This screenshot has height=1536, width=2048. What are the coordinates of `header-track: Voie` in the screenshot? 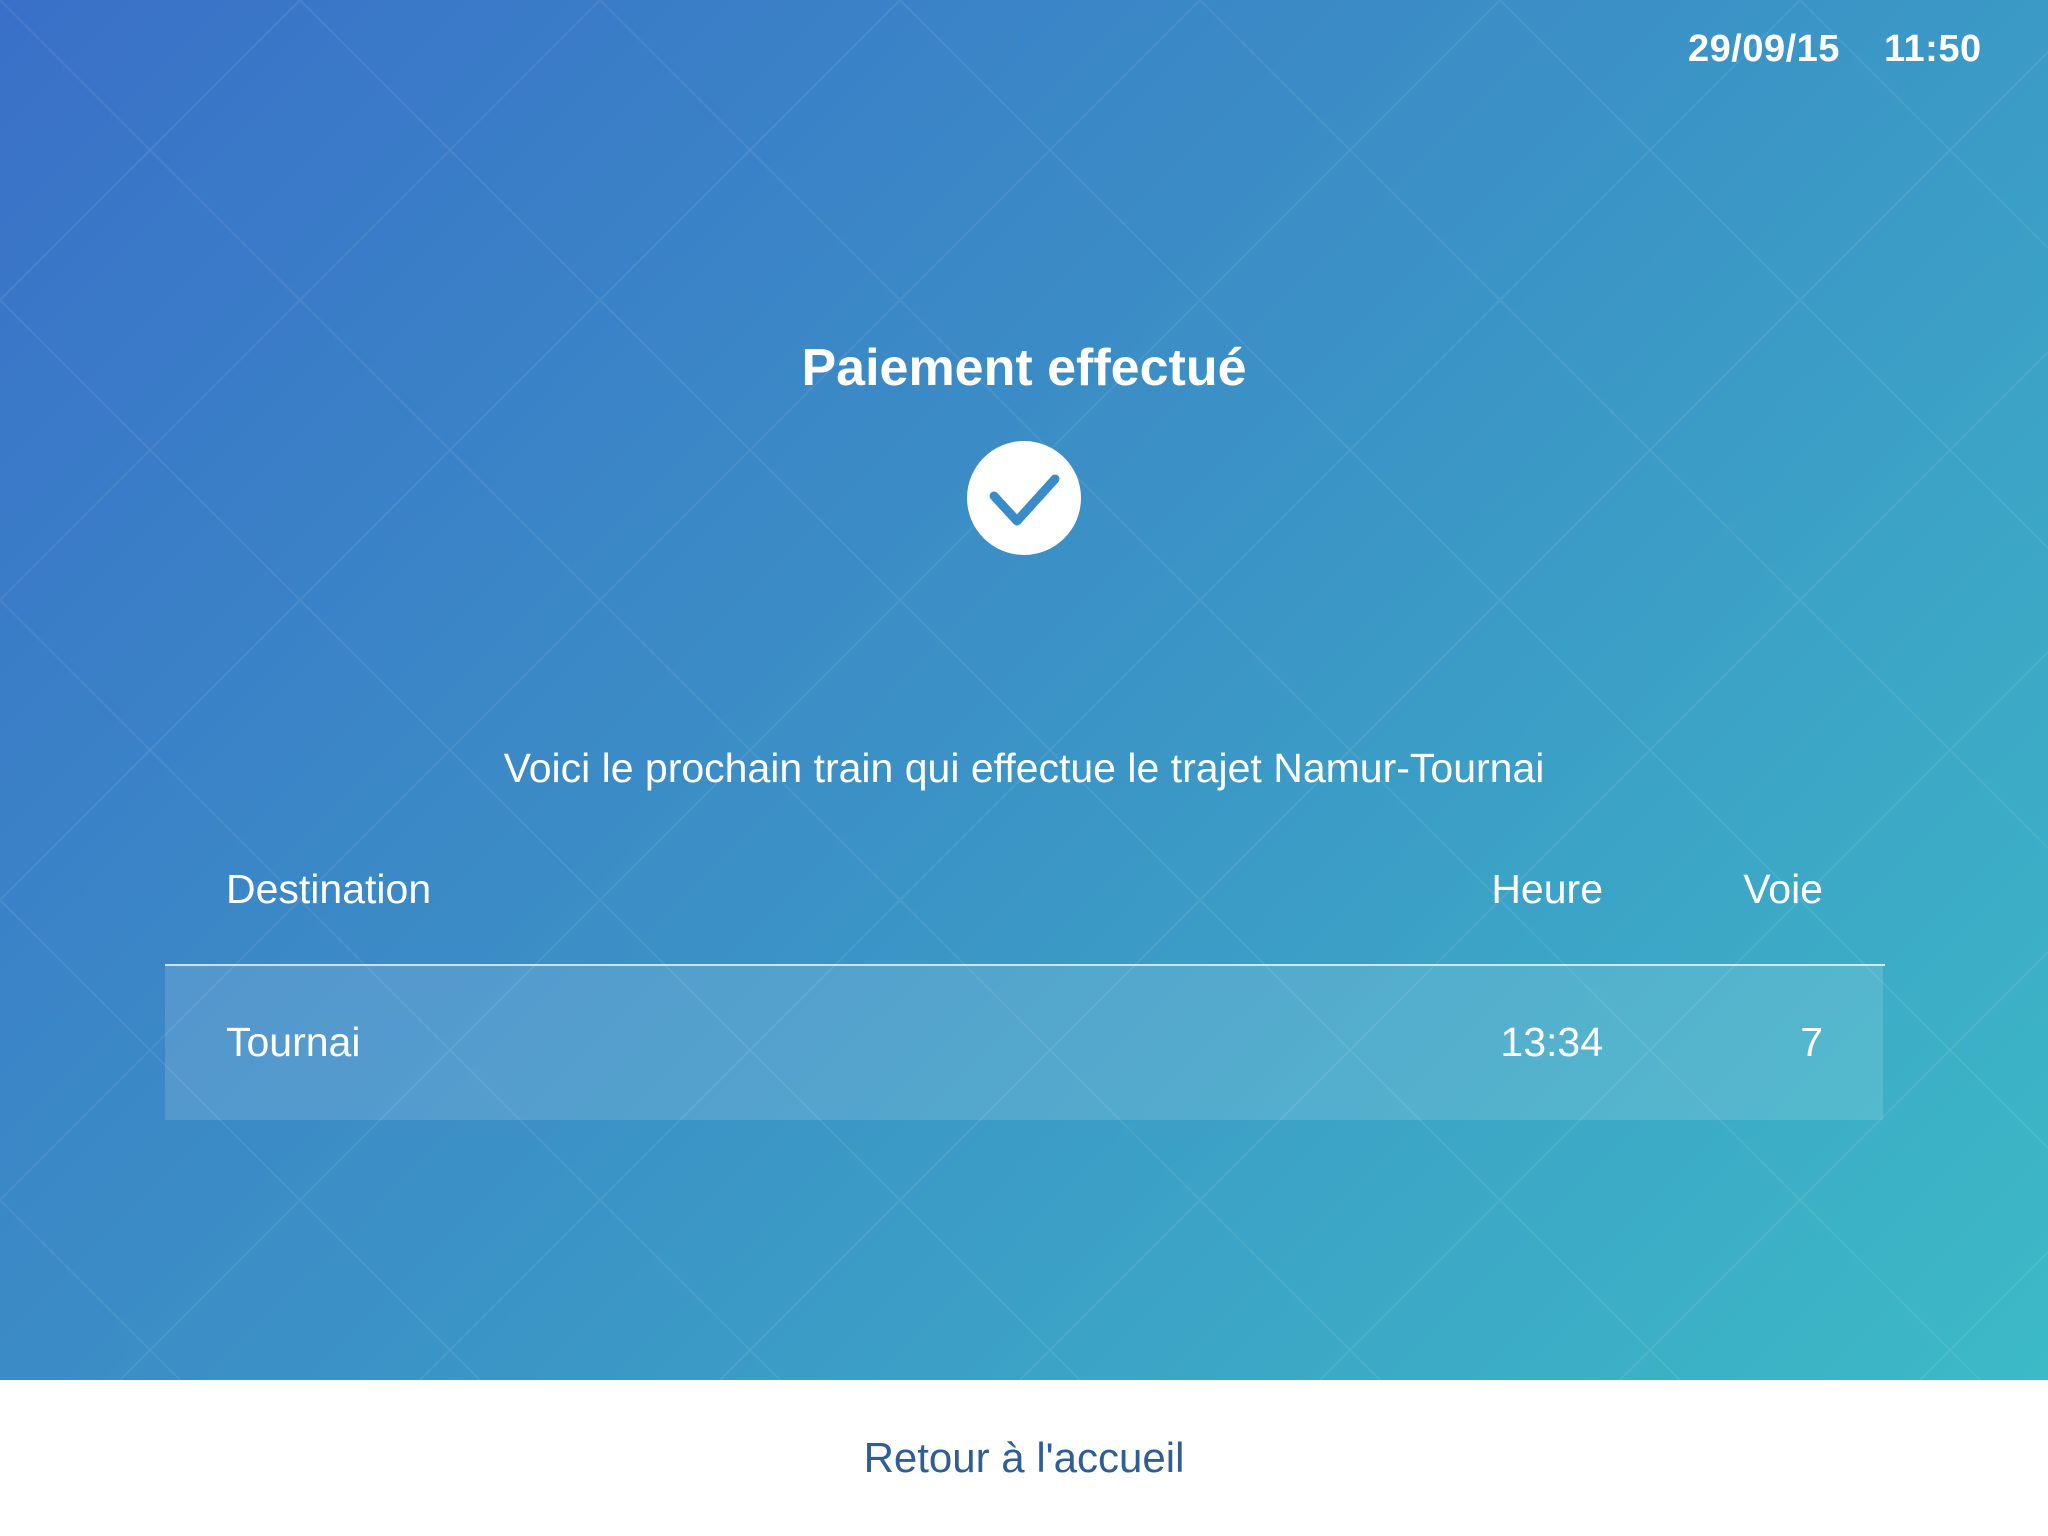 It's located at (1783, 889).